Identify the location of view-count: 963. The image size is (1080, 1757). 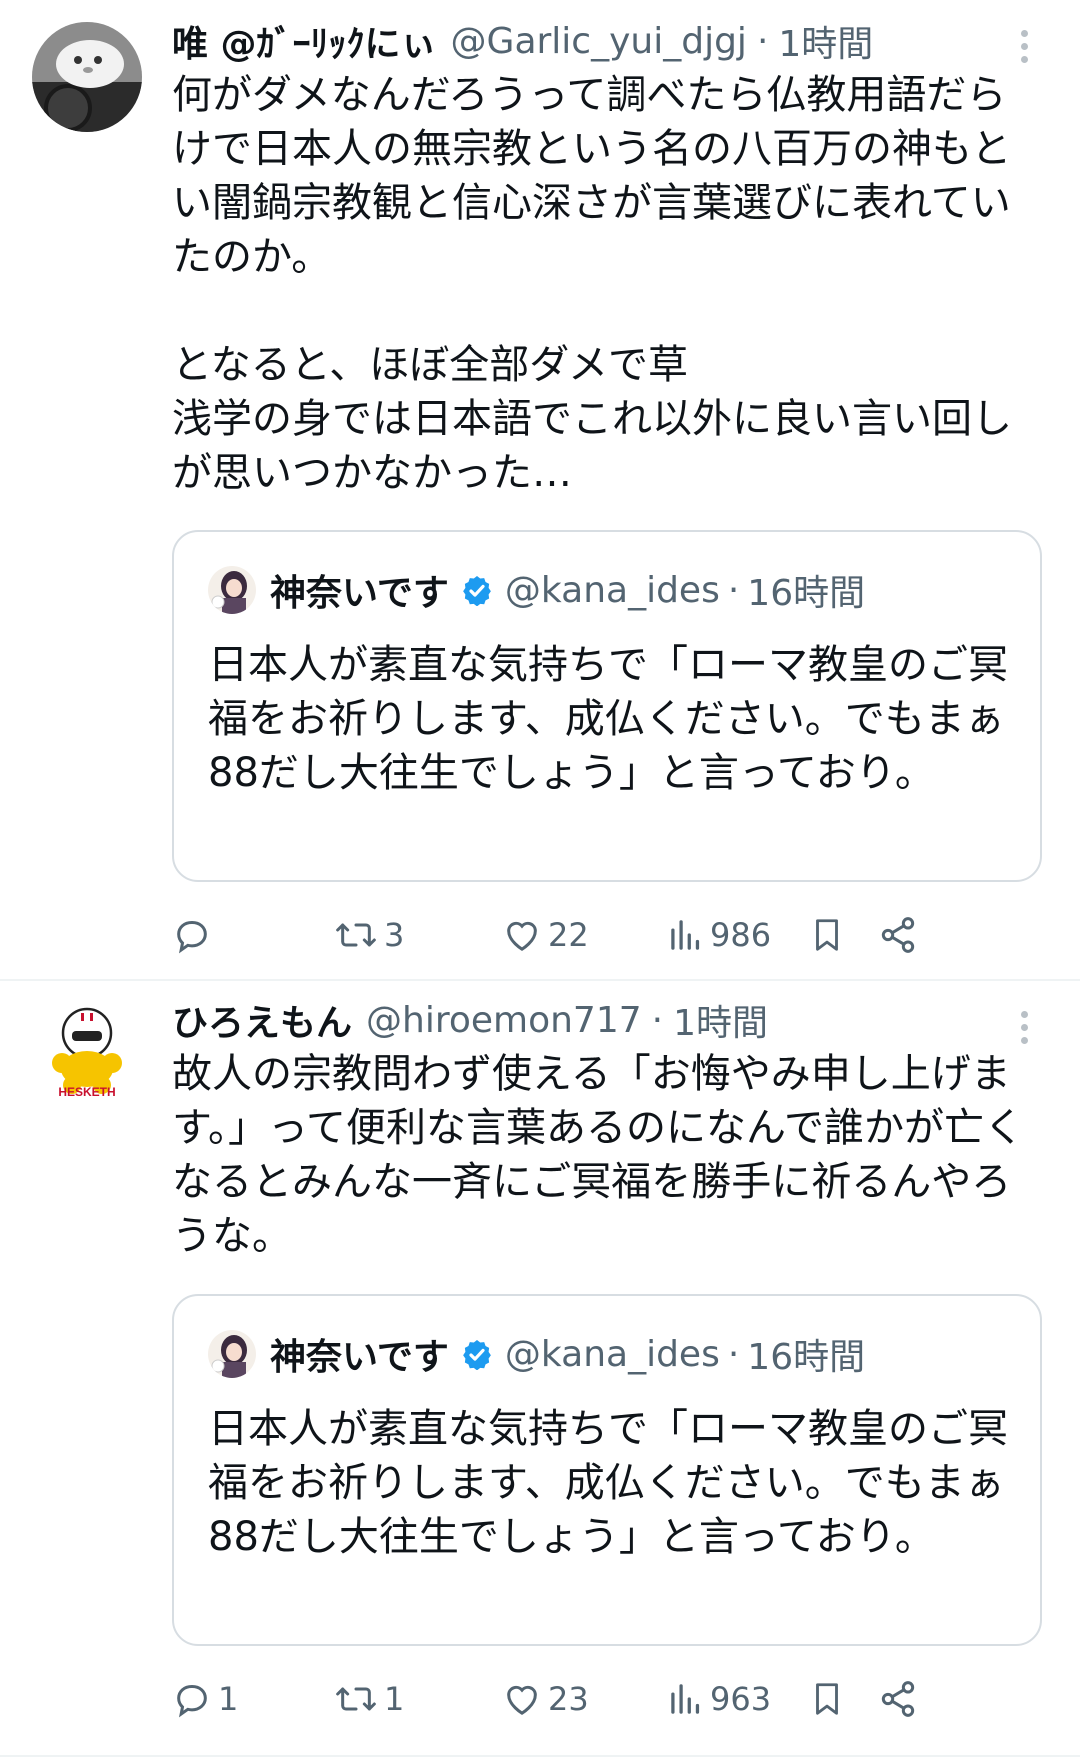
(741, 1699).